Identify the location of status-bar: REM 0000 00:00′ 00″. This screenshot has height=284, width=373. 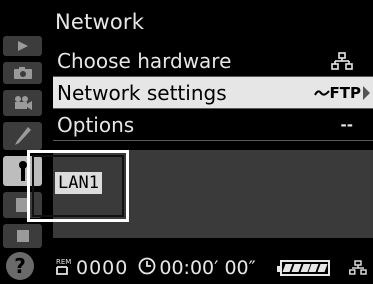
(214, 268).